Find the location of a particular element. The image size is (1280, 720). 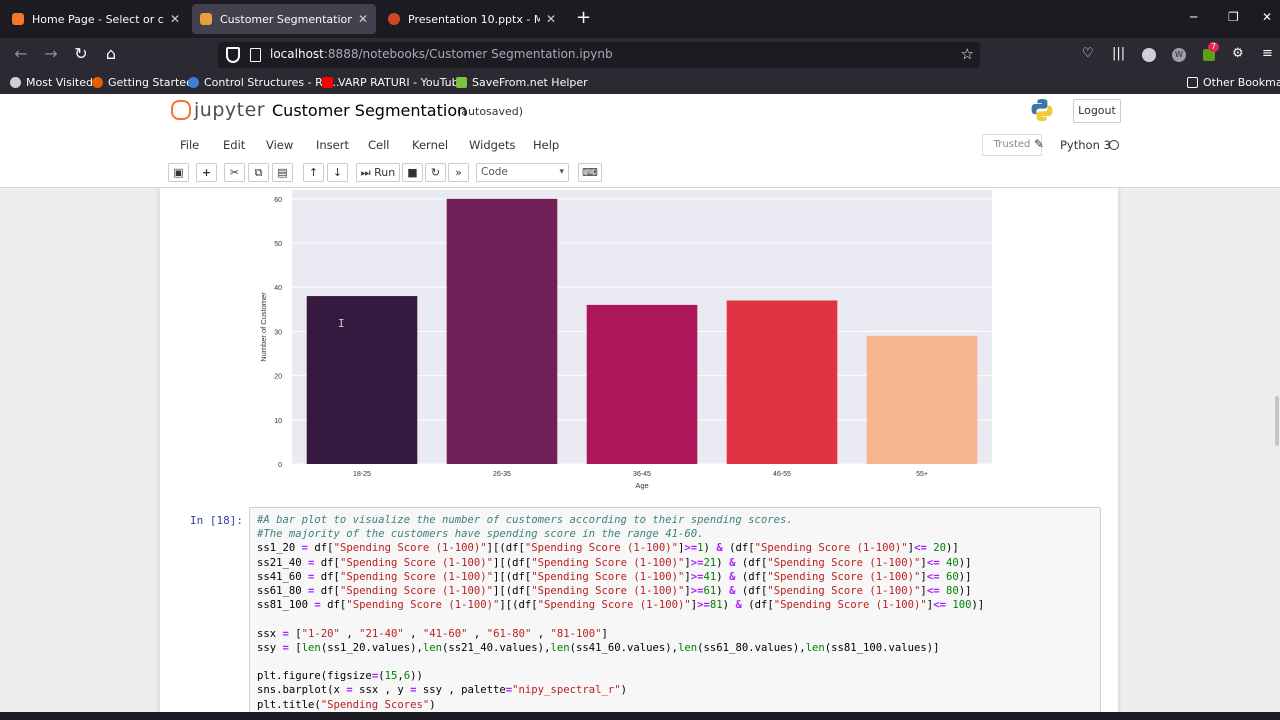

cut-icon: ✂ is located at coordinates (234, 172).